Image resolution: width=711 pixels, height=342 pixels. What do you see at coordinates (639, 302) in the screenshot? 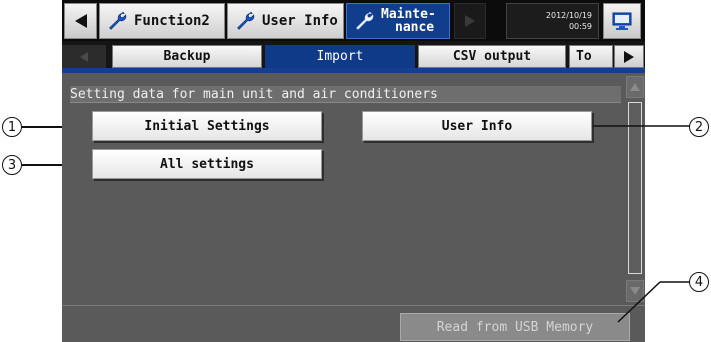
I see `callout-4-line-diagonal` at bounding box center [639, 302].